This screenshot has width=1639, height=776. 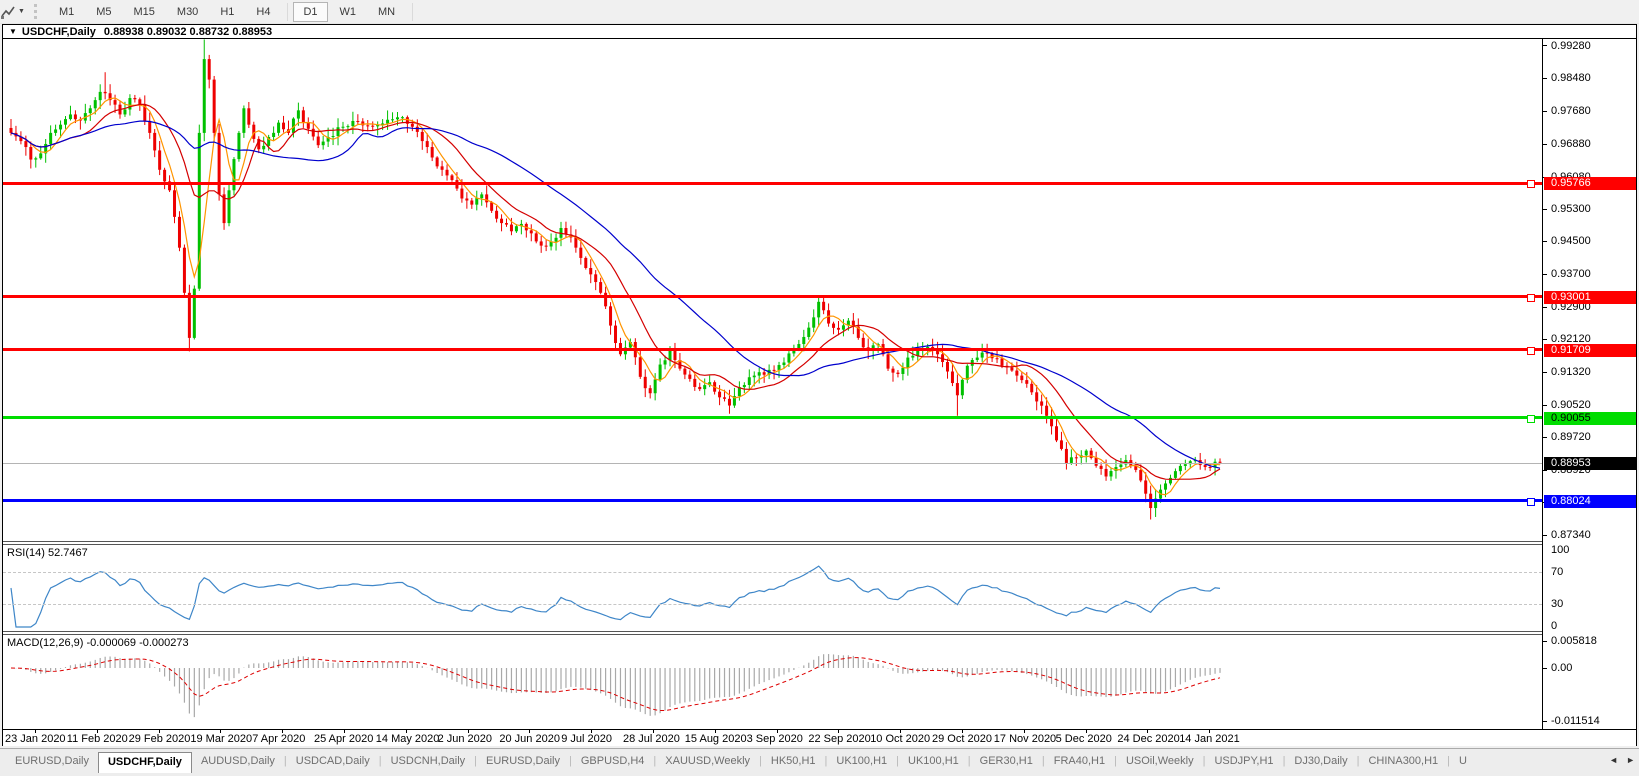 I want to click on tab-usoil-weekly: USOil,Weekly, so click(x=1160, y=761).